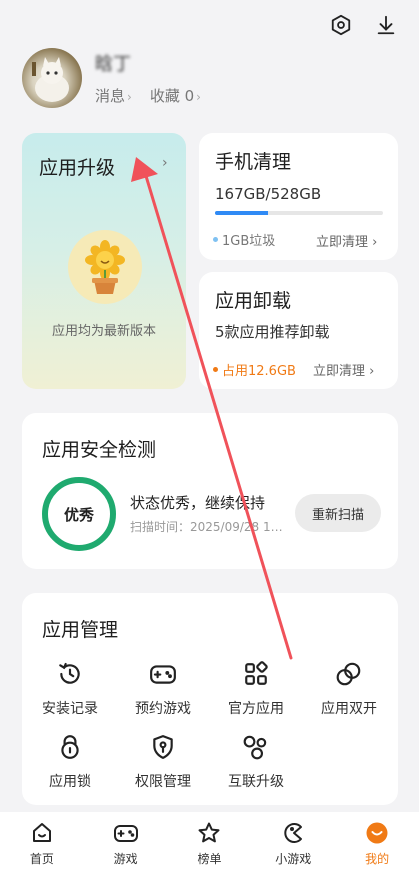 This screenshot has width=419, height=871. Describe the element at coordinates (80, 630) in the screenshot. I see `app-management-title: 应用管理` at that location.